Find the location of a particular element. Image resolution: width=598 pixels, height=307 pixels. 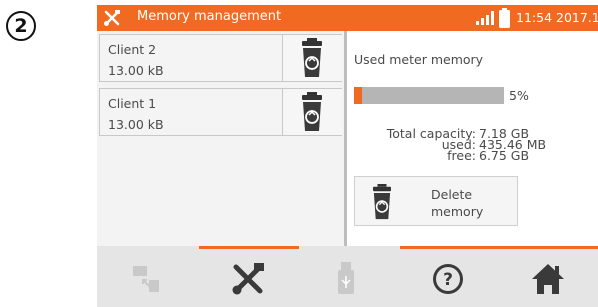

transfer-icon is located at coordinates (146, 279).